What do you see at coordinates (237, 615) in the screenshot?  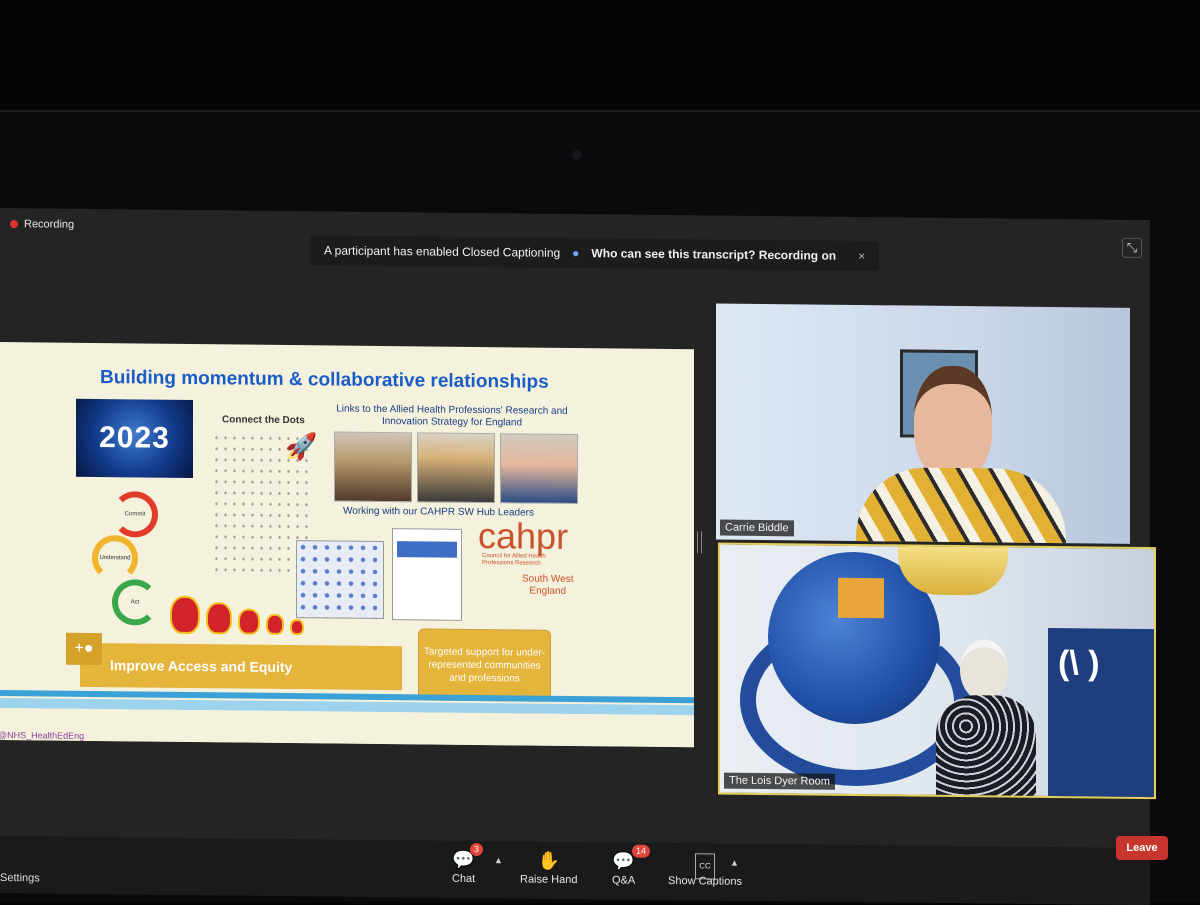 I see `nesting-dolls-graphic` at bounding box center [237, 615].